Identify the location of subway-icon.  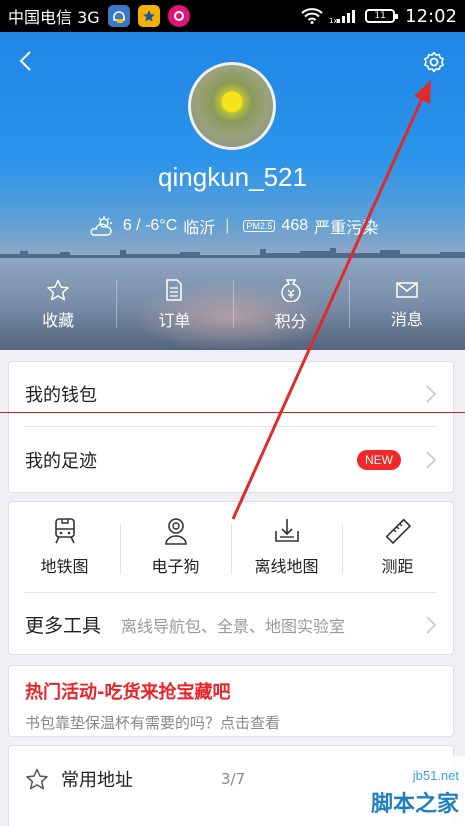
(64, 531).